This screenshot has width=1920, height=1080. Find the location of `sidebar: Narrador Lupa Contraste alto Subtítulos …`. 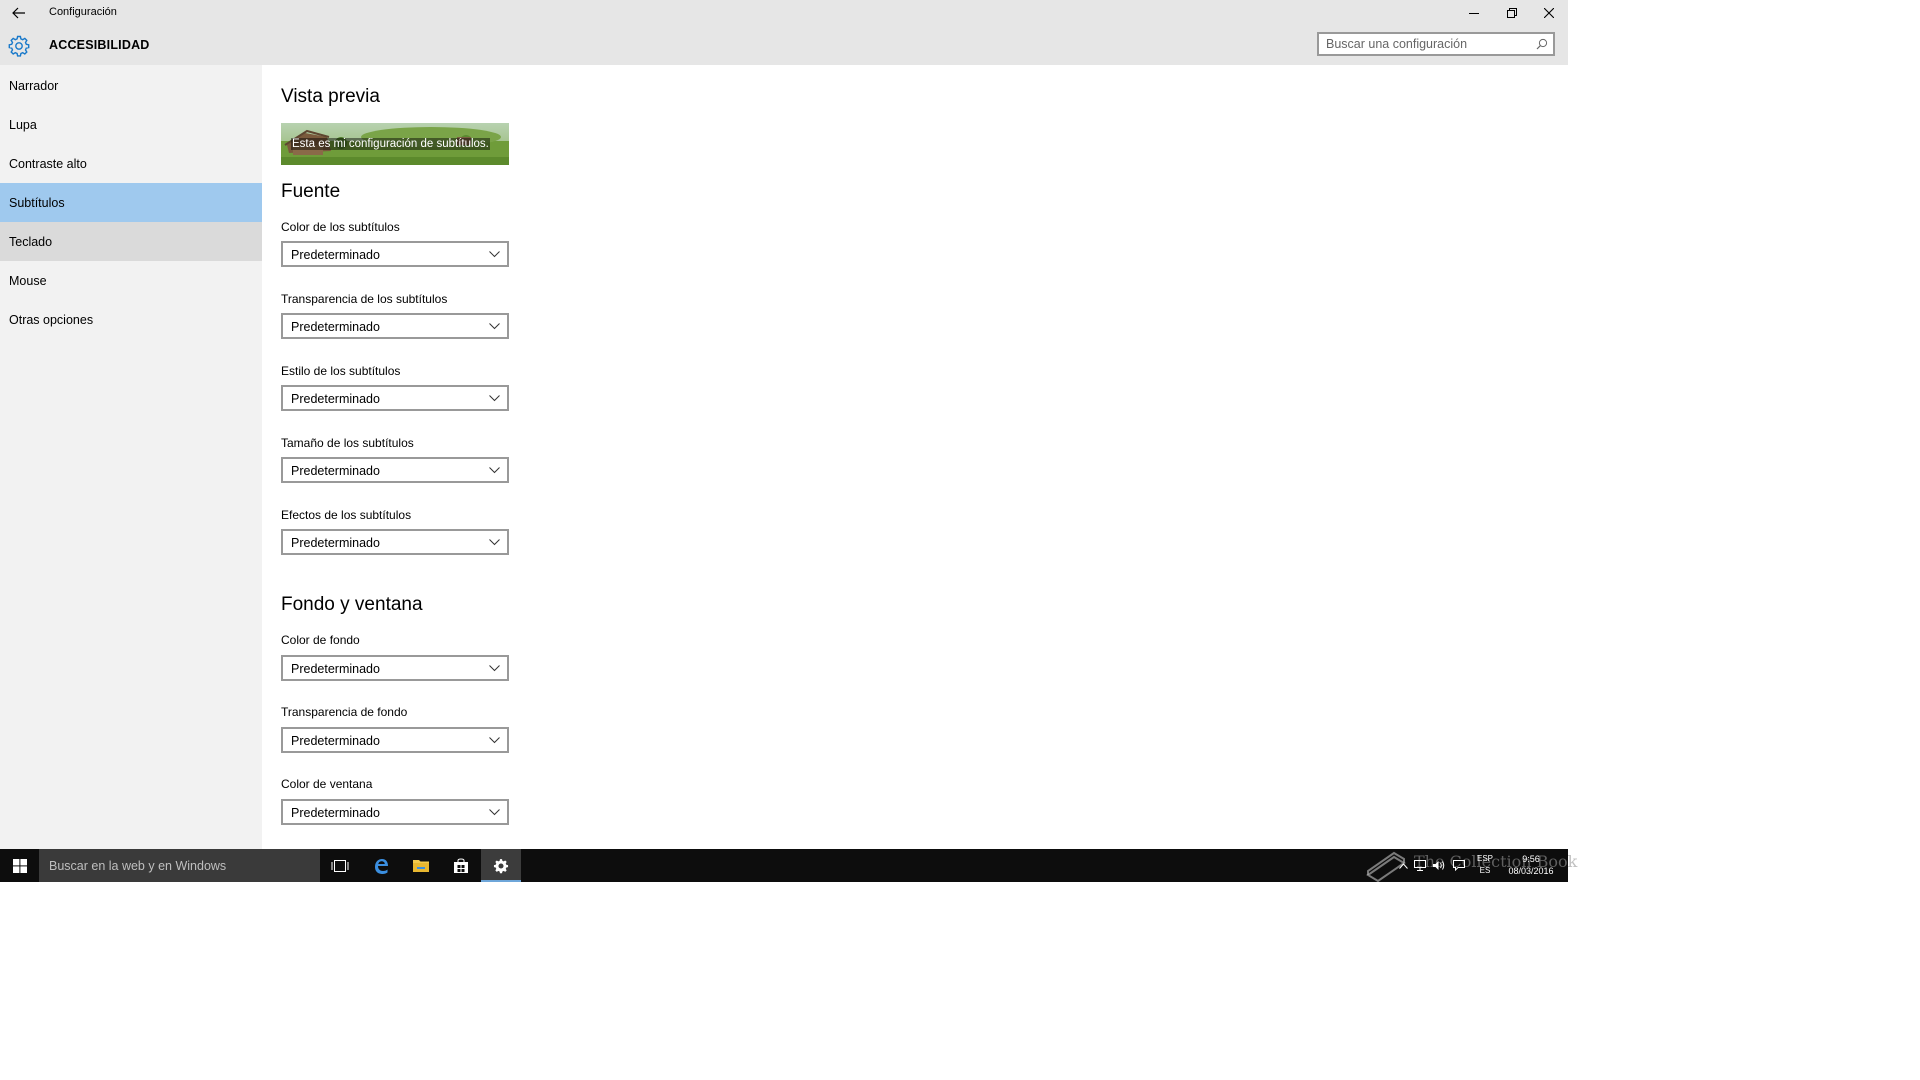

sidebar: Narrador Lupa Contraste alto Subtítulos … is located at coordinates (131, 457).